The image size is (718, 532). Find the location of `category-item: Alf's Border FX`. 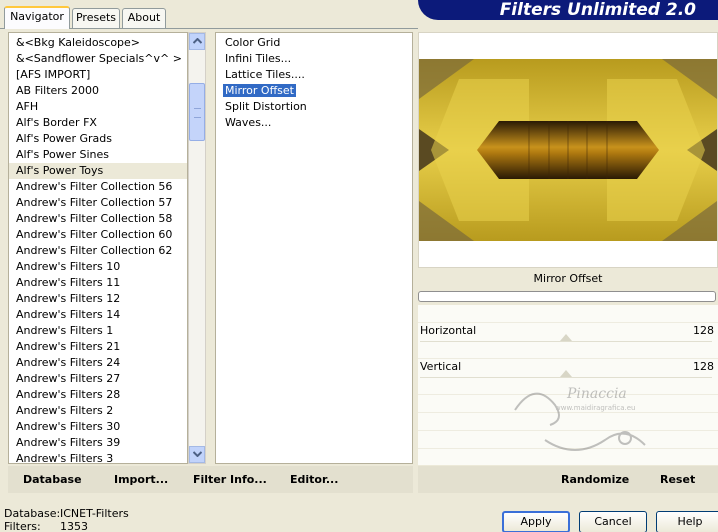

category-item: Alf's Border FX is located at coordinates (98, 123).